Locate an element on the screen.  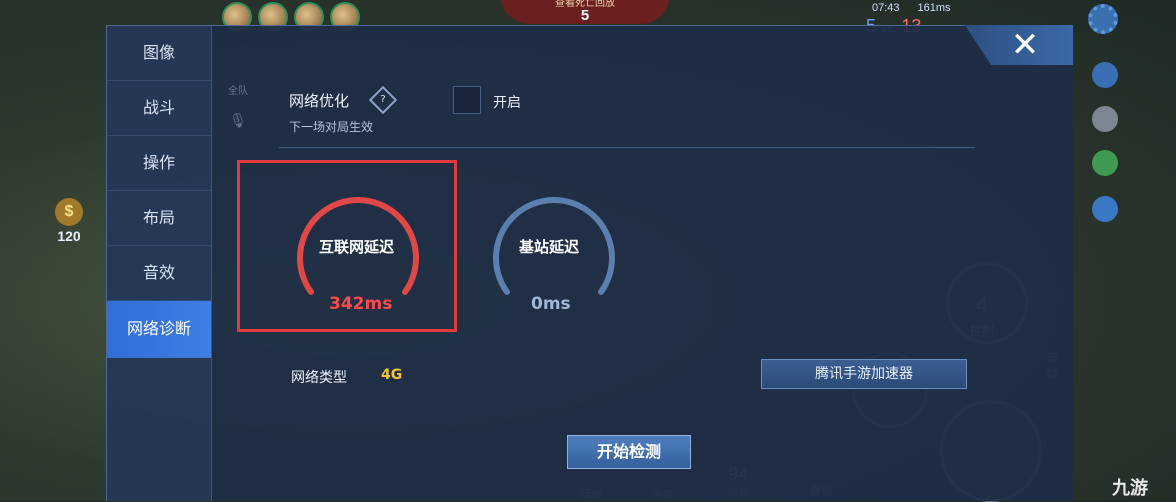
network-optimization-toggle-label: 开启 is located at coordinates (507, 103).